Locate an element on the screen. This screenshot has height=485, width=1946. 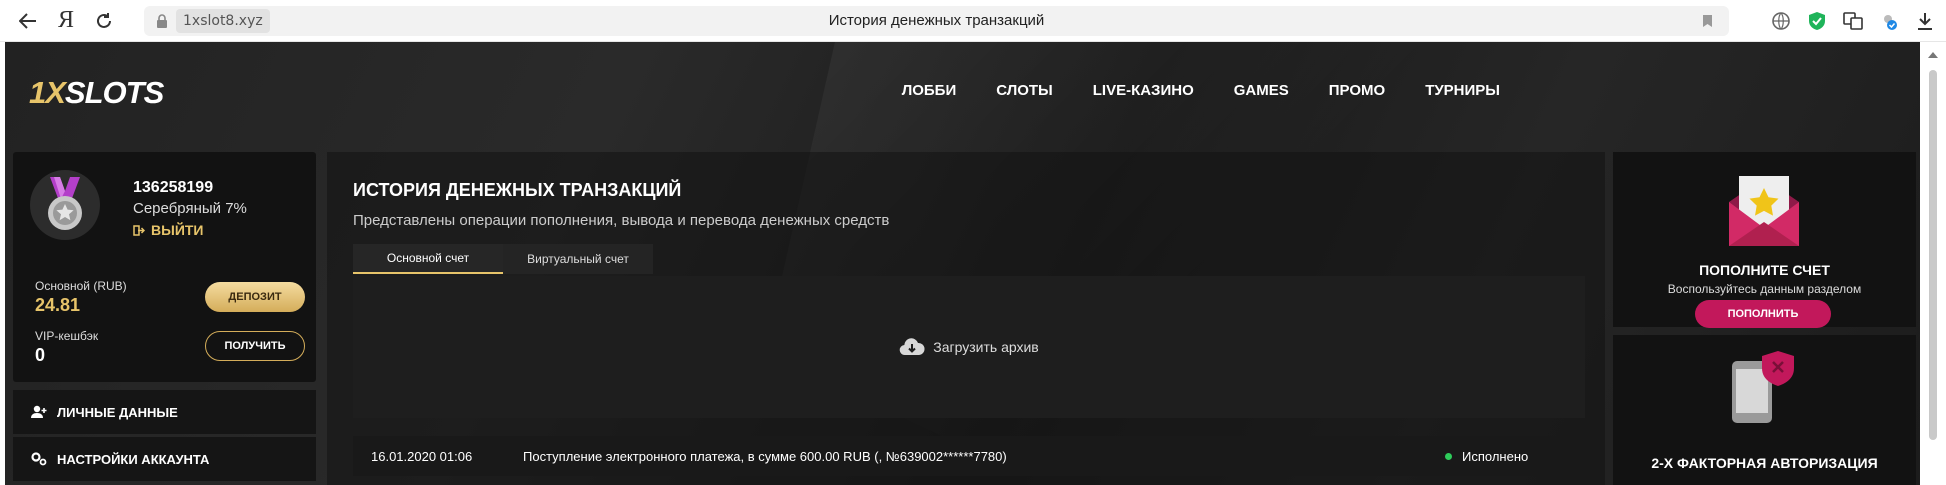
extension-badge-icon is located at coordinates (1889, 21).